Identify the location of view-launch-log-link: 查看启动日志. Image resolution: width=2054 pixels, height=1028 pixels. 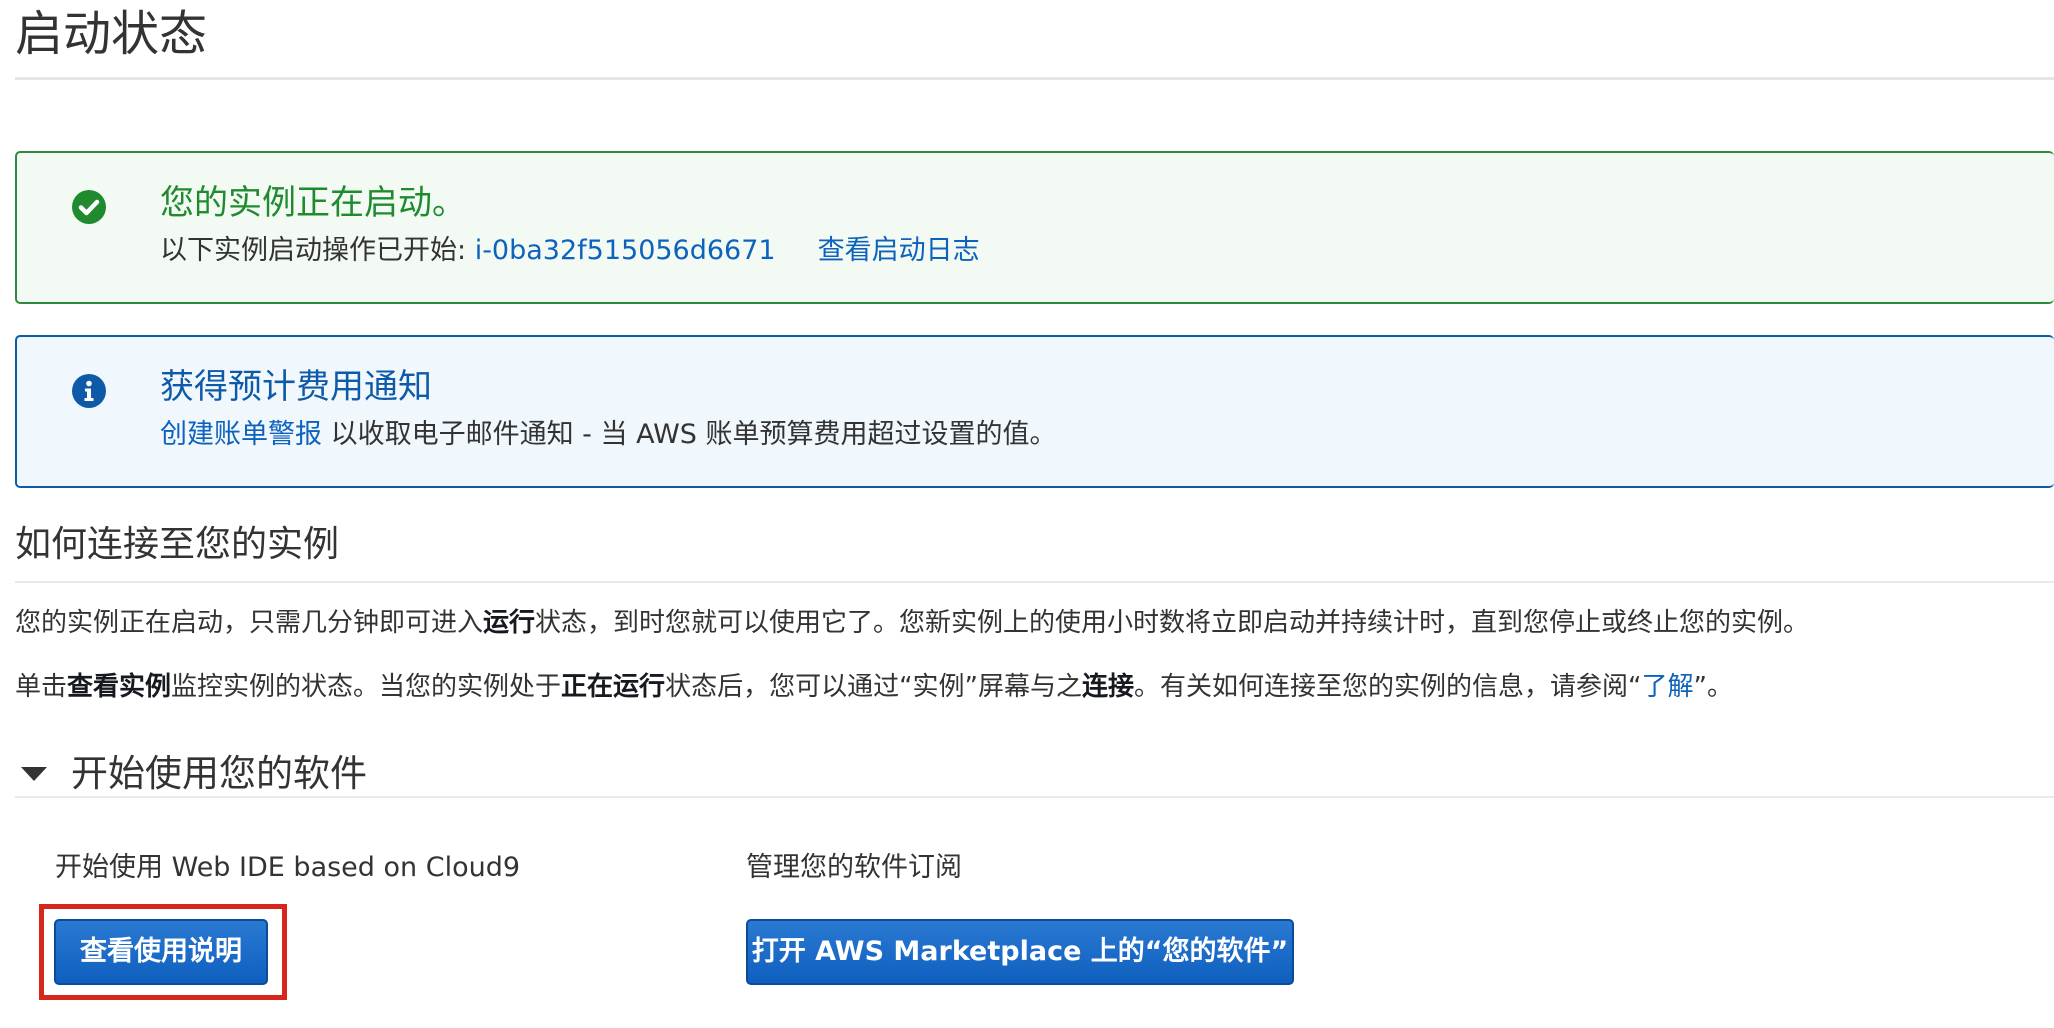
(899, 250).